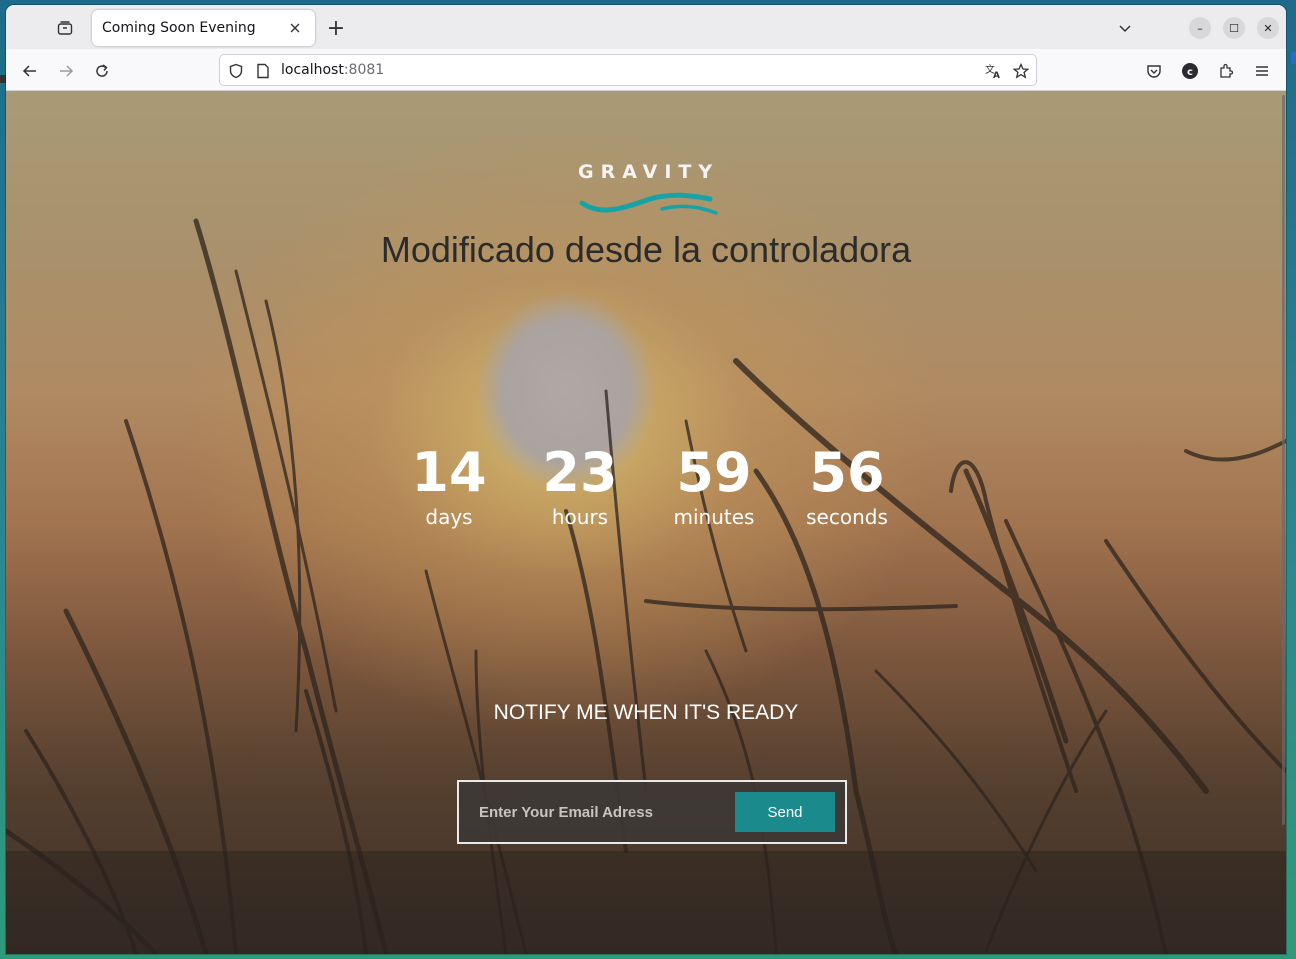 This screenshot has width=1296, height=959. What do you see at coordinates (263, 71) in the screenshot?
I see `page-icon` at bounding box center [263, 71].